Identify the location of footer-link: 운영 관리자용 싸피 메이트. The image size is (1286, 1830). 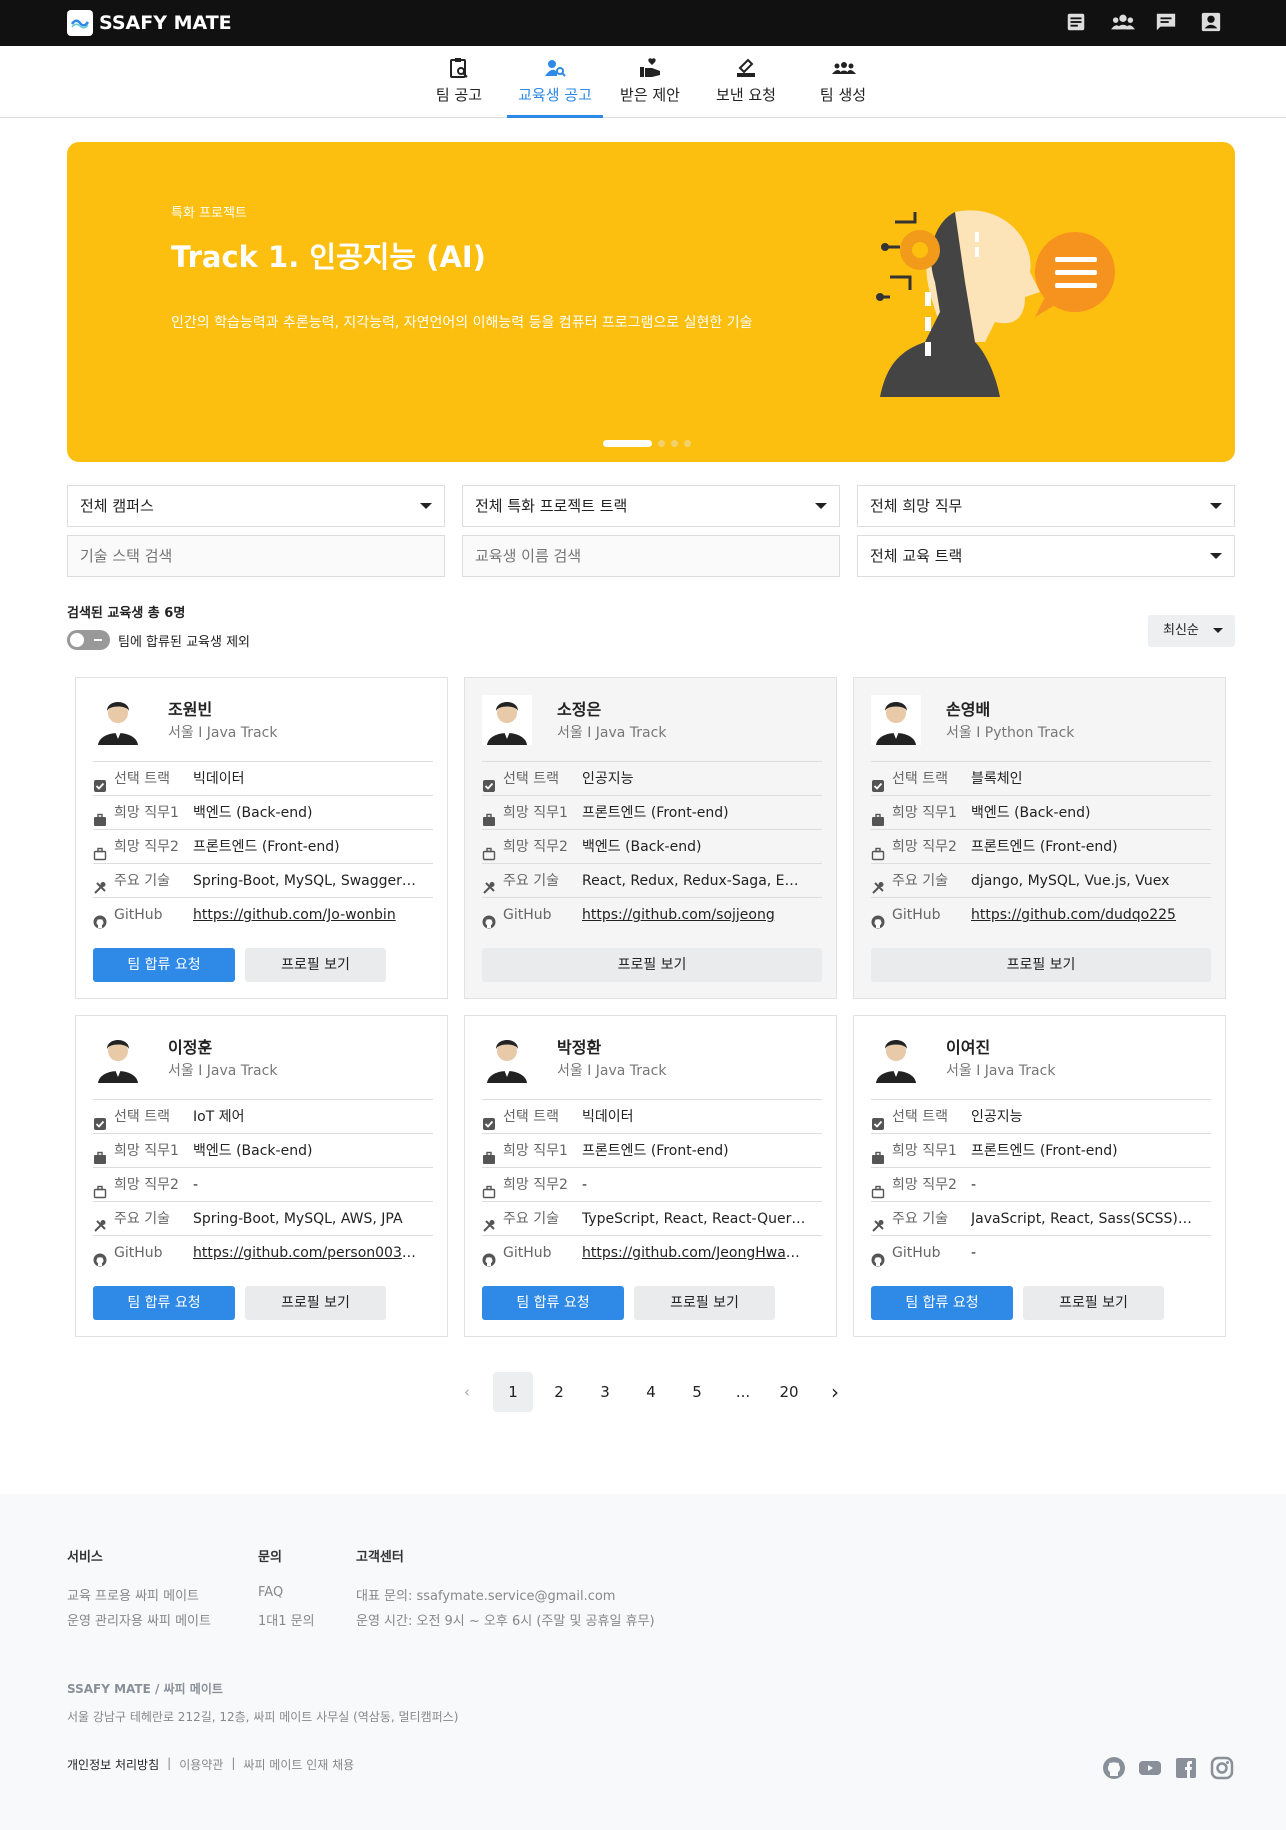
(139, 1619).